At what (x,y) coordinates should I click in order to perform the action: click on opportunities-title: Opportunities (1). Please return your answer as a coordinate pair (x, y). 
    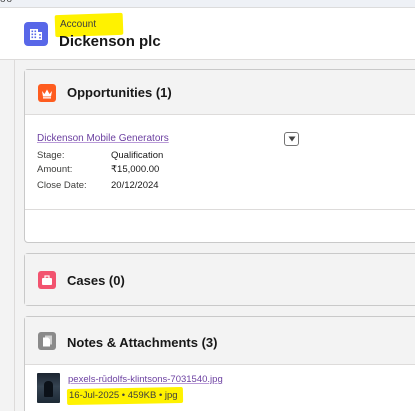
    Looking at the image, I should click on (119, 92).